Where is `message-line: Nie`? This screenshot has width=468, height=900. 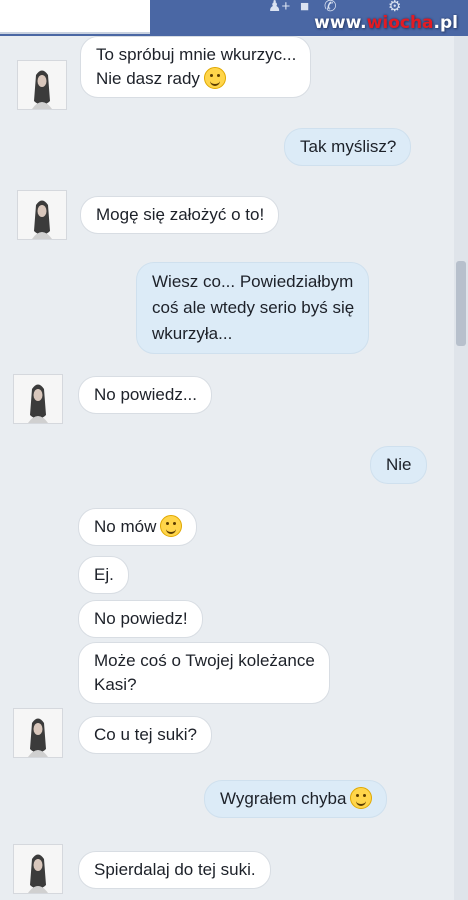
message-line: Nie is located at coordinates (399, 464).